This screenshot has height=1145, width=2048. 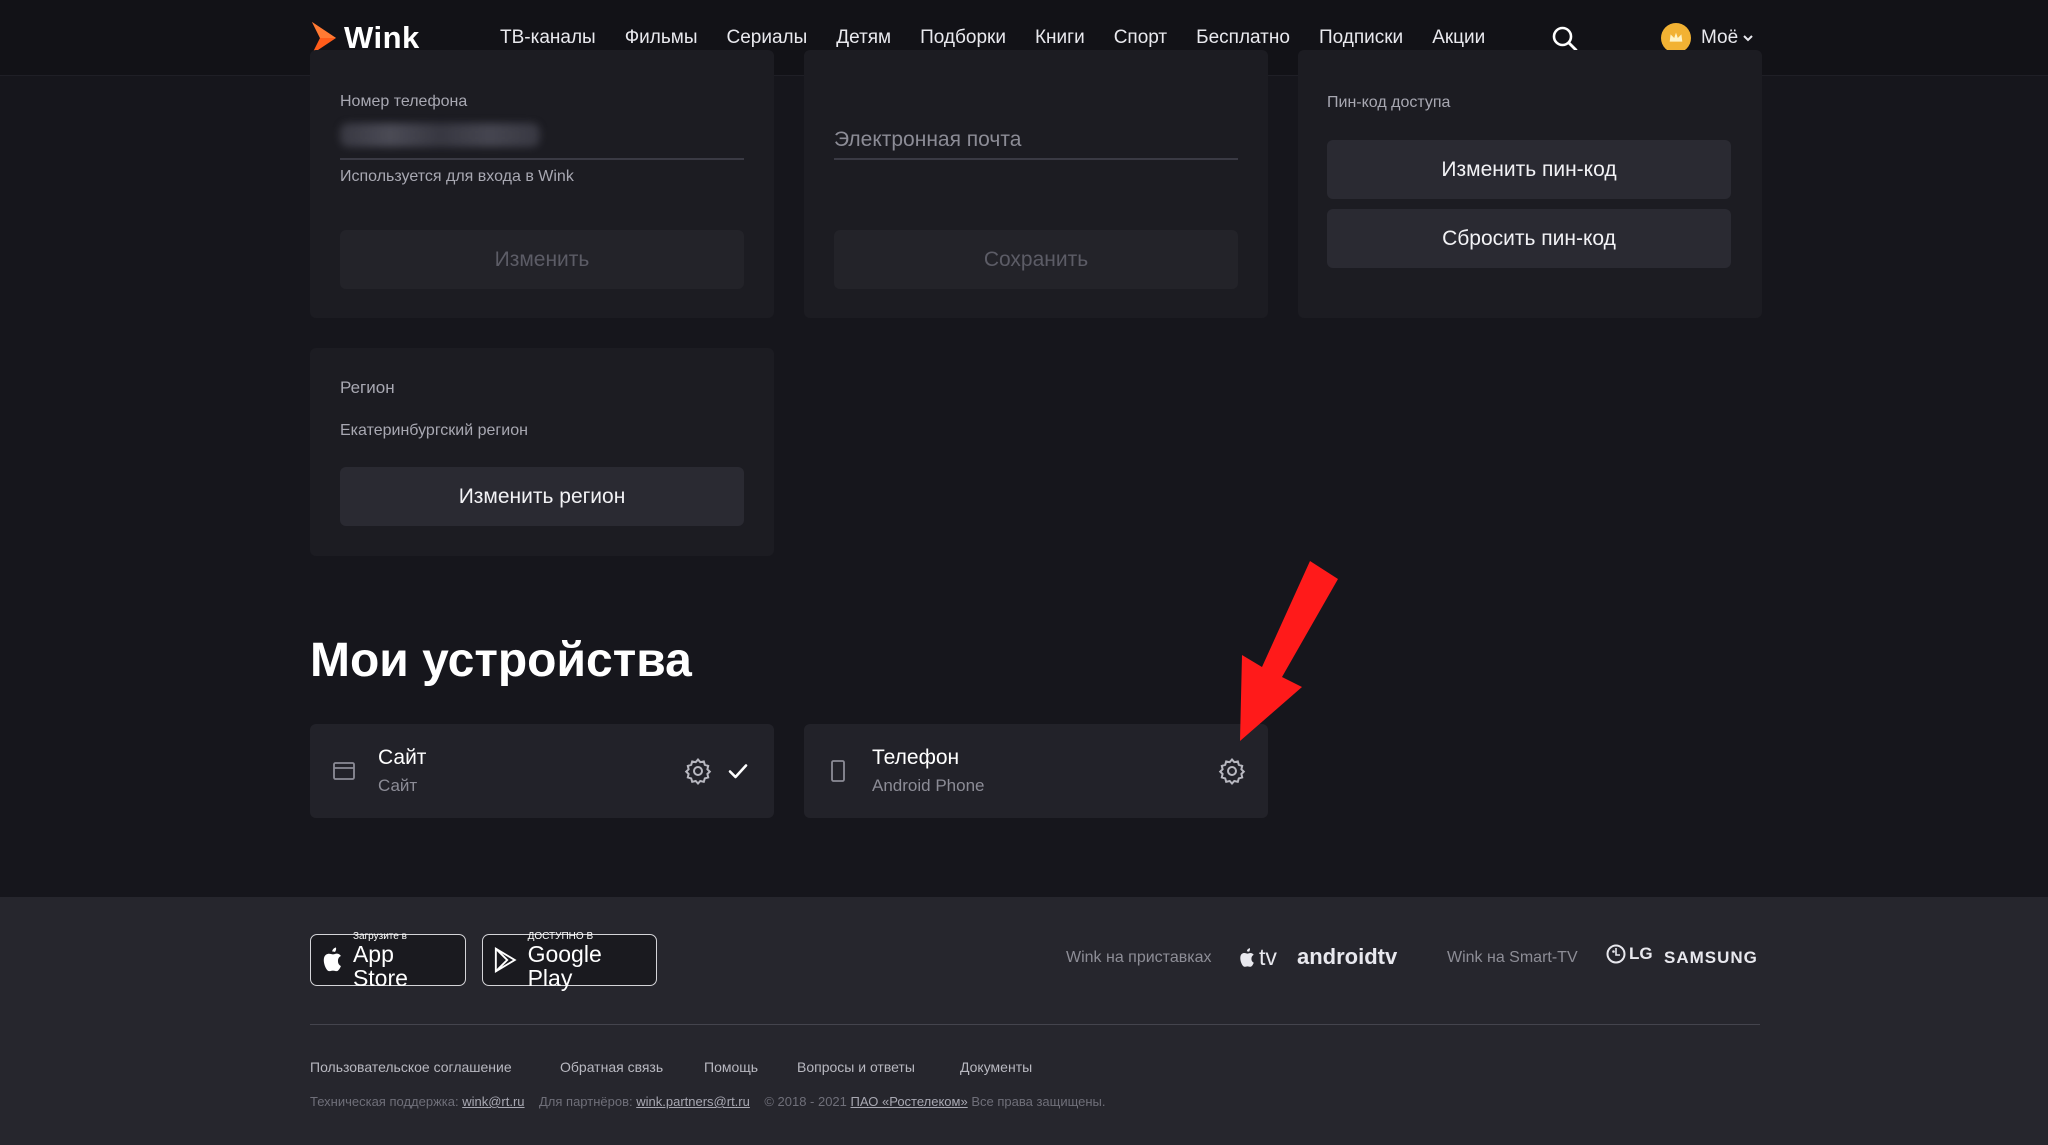 I want to click on googleplay-small-text: ДОСТУПНО В, so click(x=560, y=936).